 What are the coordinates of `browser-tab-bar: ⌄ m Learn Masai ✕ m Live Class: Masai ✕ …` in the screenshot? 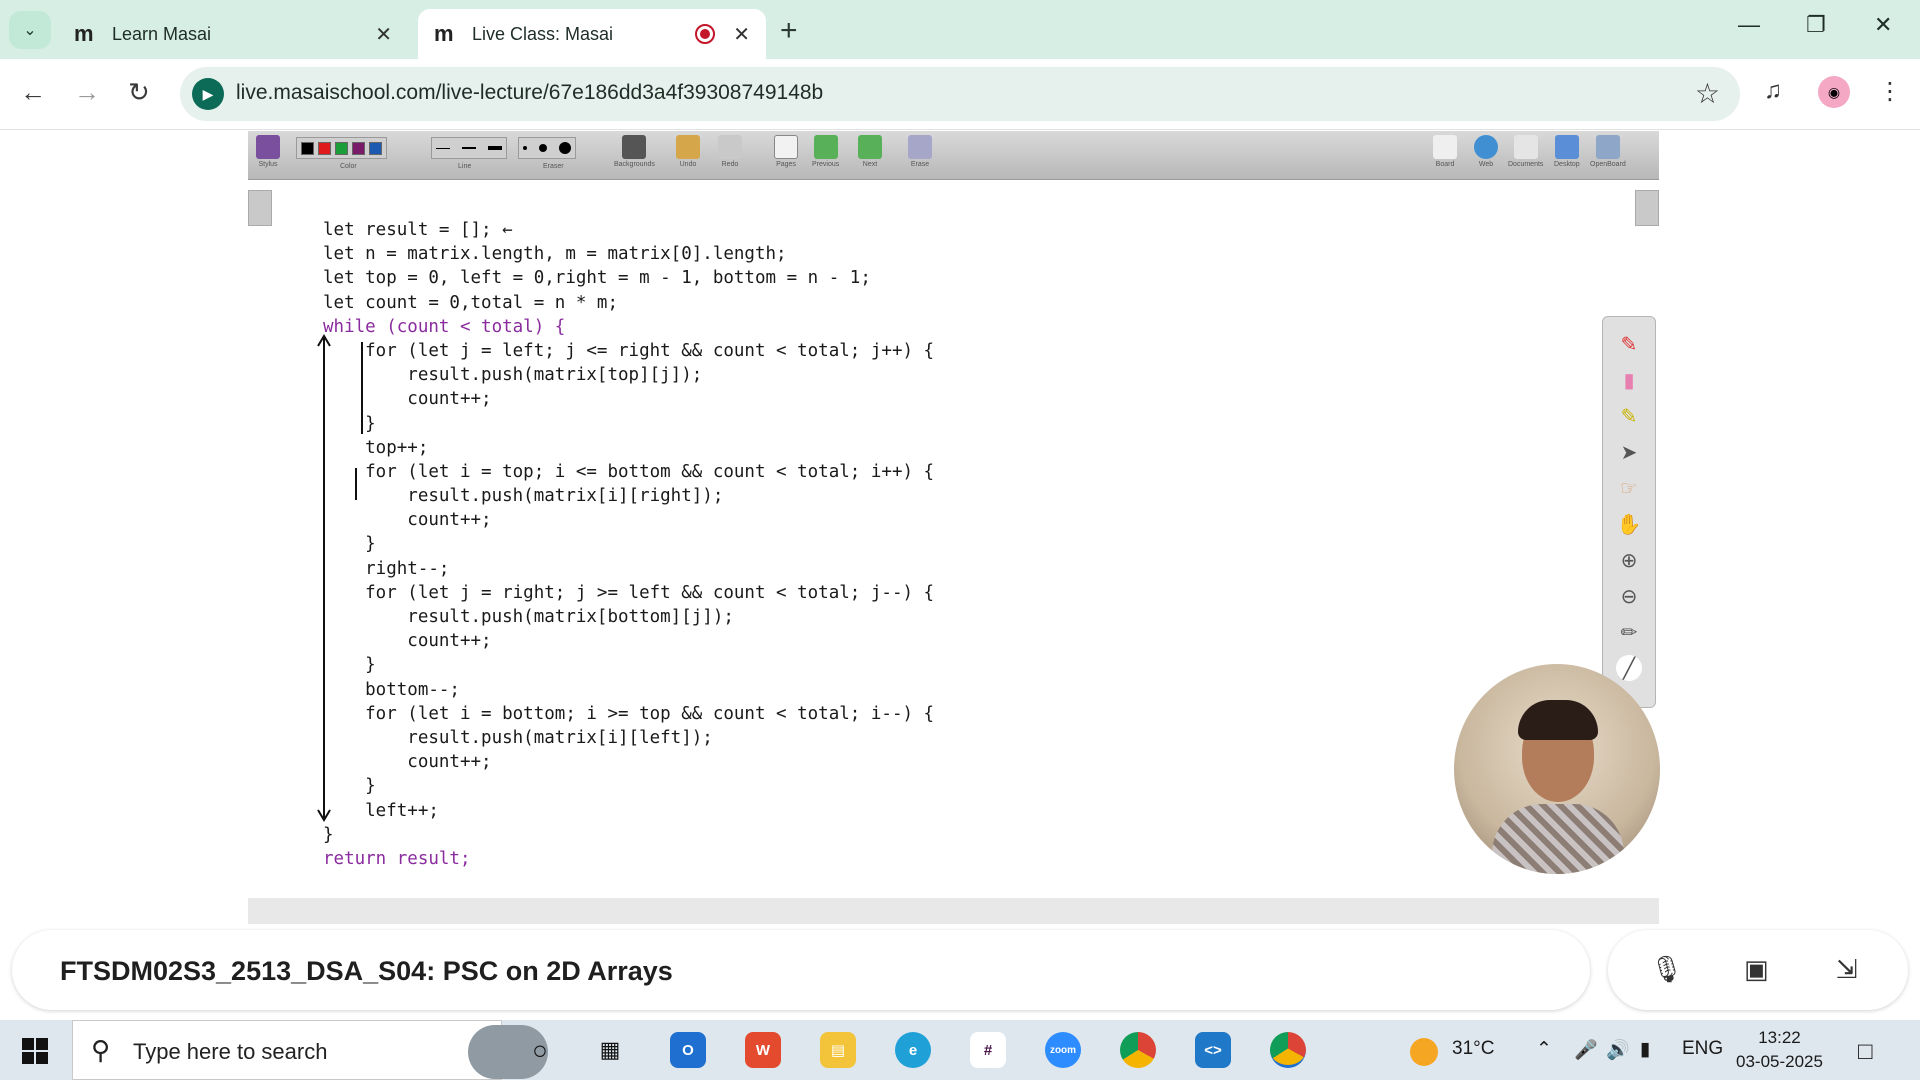 It's located at (960, 29).